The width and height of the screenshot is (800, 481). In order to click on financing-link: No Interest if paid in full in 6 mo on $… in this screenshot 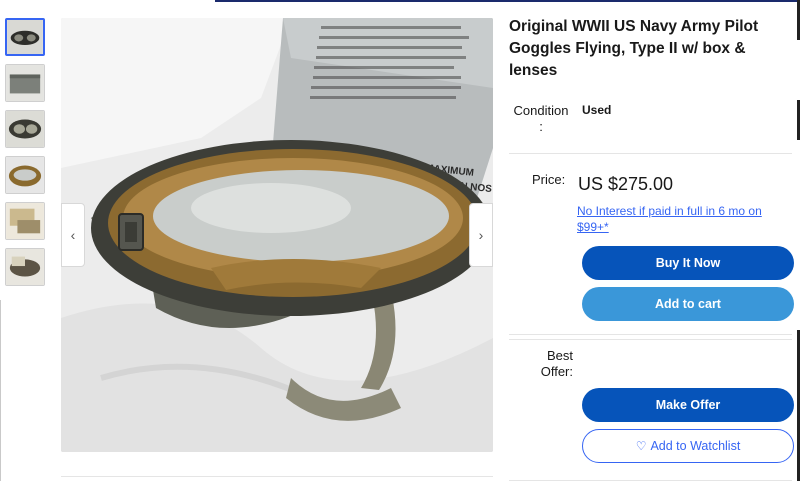, I will do `click(682, 219)`.